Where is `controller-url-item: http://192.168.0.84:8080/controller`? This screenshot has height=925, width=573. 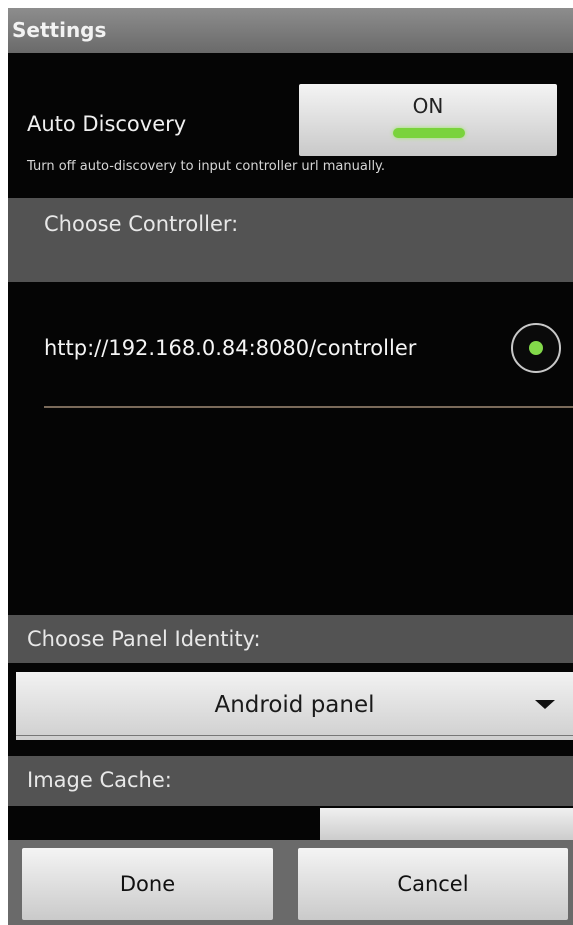 controller-url-item: http://192.168.0.84:8080/controller is located at coordinates (230, 348).